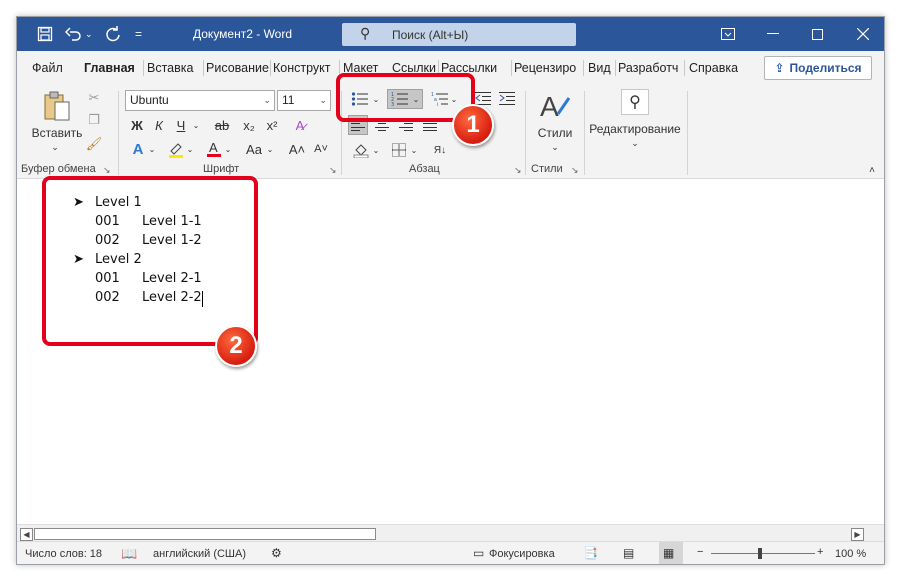 This screenshot has height=581, width=901. I want to click on tab-design: Конструкт, so click(306, 68).